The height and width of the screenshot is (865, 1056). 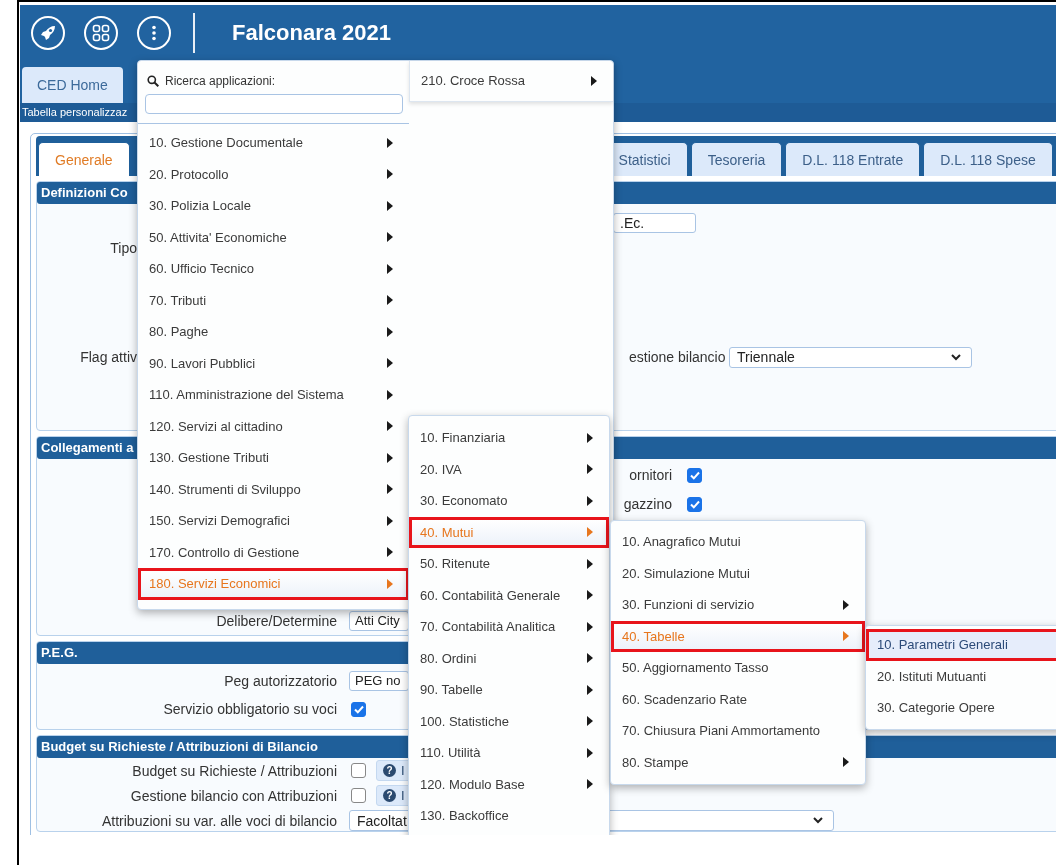 I want to click on dropdown-value: Triennale, so click(x=766, y=357).